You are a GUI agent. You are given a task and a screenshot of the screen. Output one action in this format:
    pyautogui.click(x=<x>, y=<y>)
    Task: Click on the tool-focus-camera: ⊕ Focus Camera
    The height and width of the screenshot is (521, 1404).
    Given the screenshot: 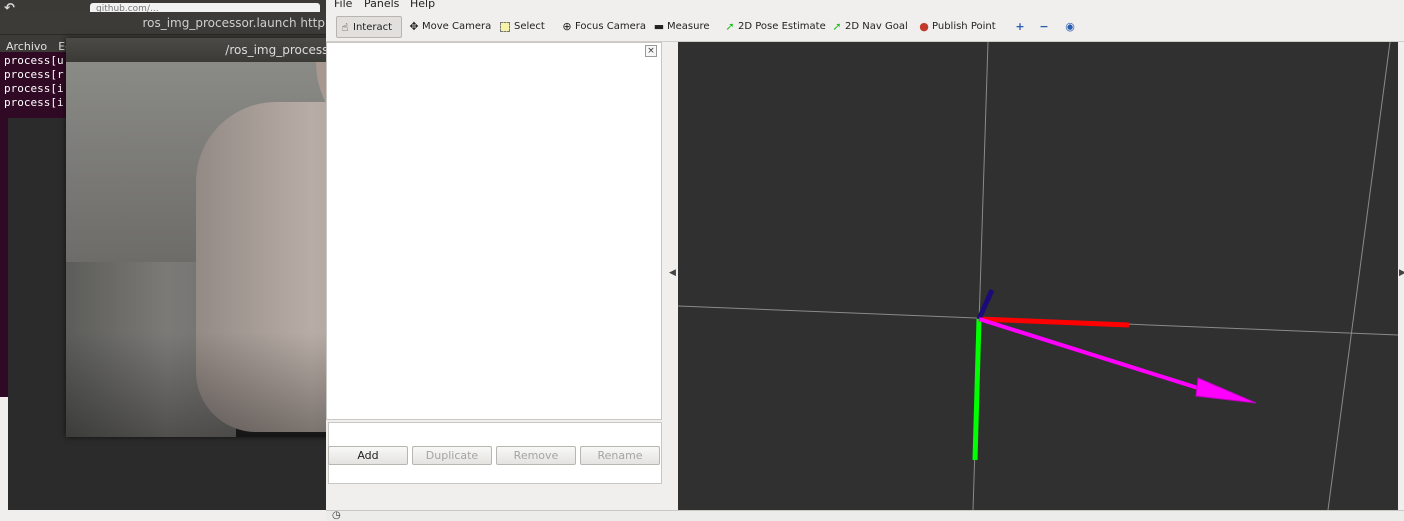 What is the action you would take?
    pyautogui.click(x=602, y=27)
    